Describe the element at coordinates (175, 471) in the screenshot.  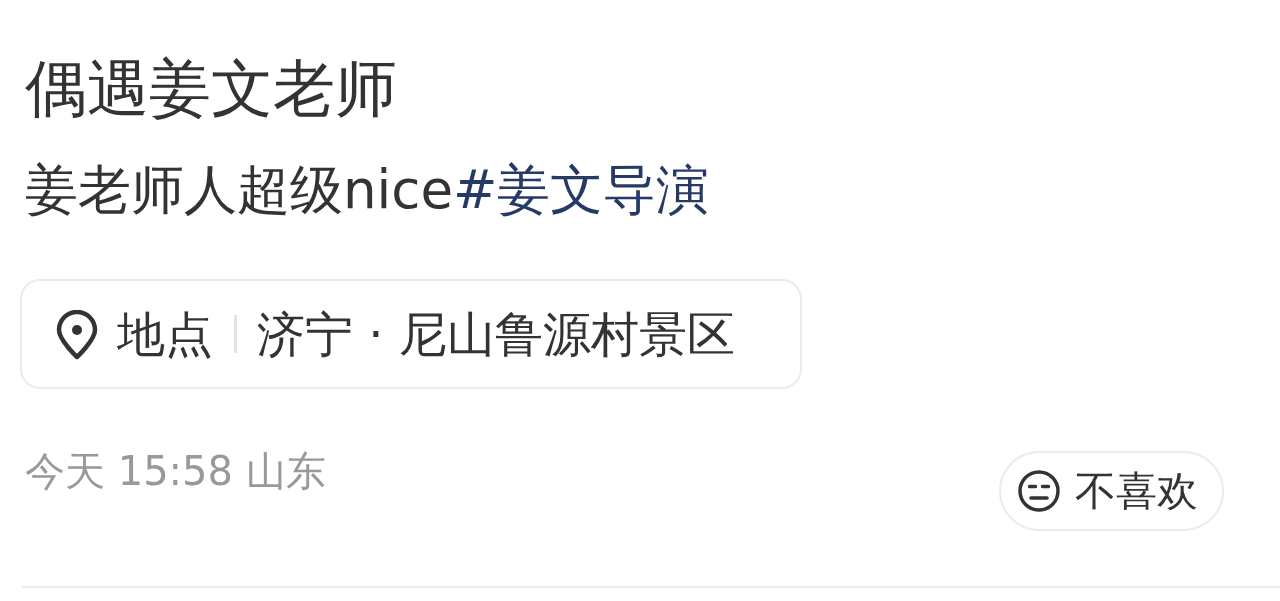
I see `post-time: 今天 15:58 山东` at that location.